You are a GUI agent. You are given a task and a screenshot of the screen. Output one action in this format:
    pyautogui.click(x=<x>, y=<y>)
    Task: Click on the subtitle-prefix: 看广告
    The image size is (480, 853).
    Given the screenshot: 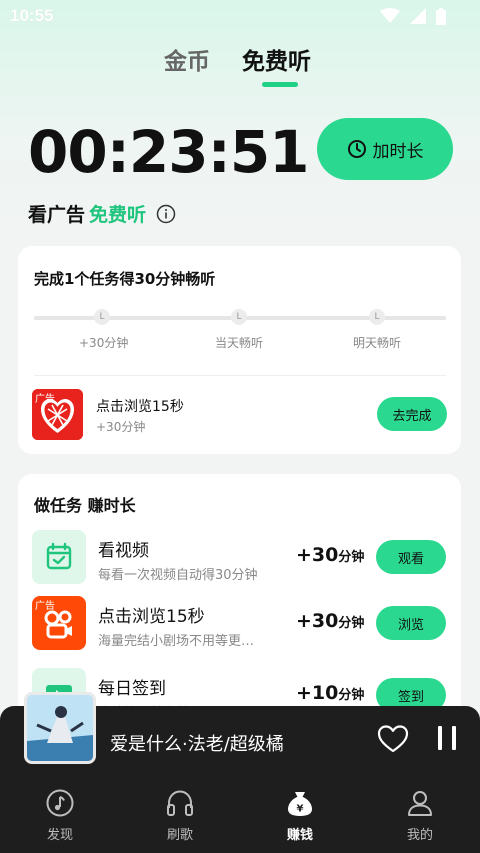 What is the action you would take?
    pyautogui.click(x=57, y=215)
    